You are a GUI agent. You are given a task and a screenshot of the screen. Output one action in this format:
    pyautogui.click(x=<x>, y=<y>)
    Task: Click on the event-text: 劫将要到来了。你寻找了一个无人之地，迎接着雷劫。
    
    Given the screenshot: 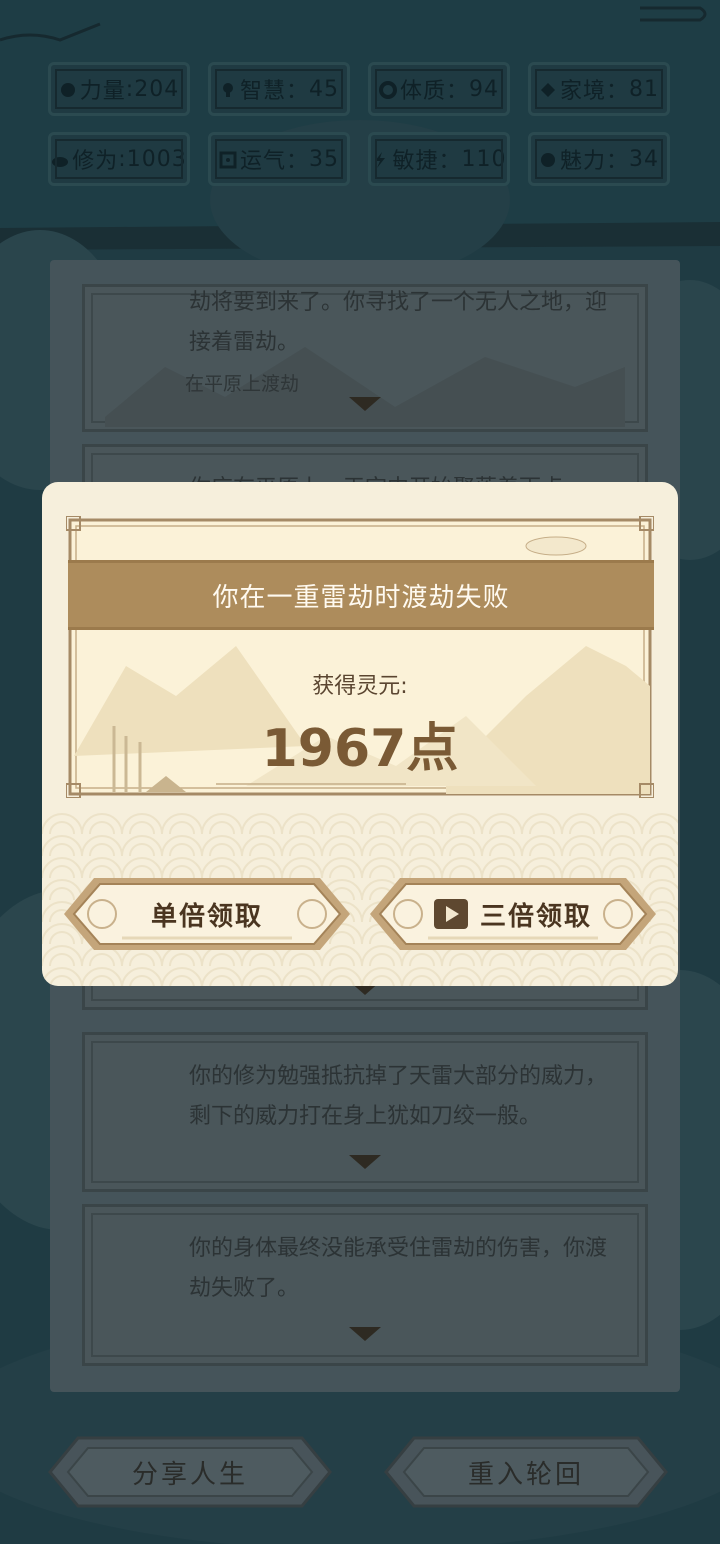 What is the action you would take?
    pyautogui.click(x=398, y=322)
    